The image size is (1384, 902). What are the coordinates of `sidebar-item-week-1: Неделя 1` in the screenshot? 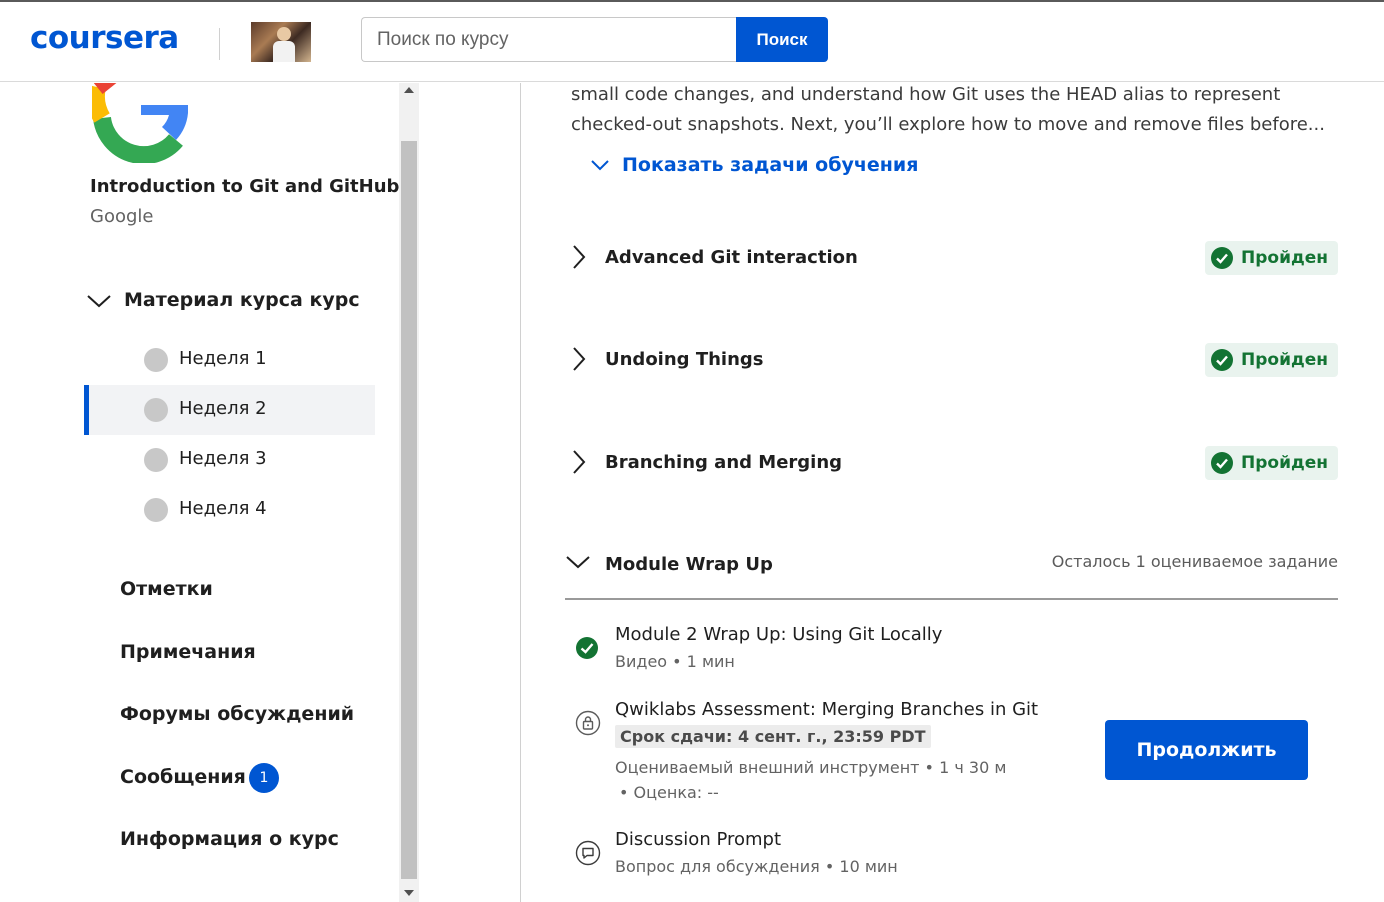 It's located at (229, 360).